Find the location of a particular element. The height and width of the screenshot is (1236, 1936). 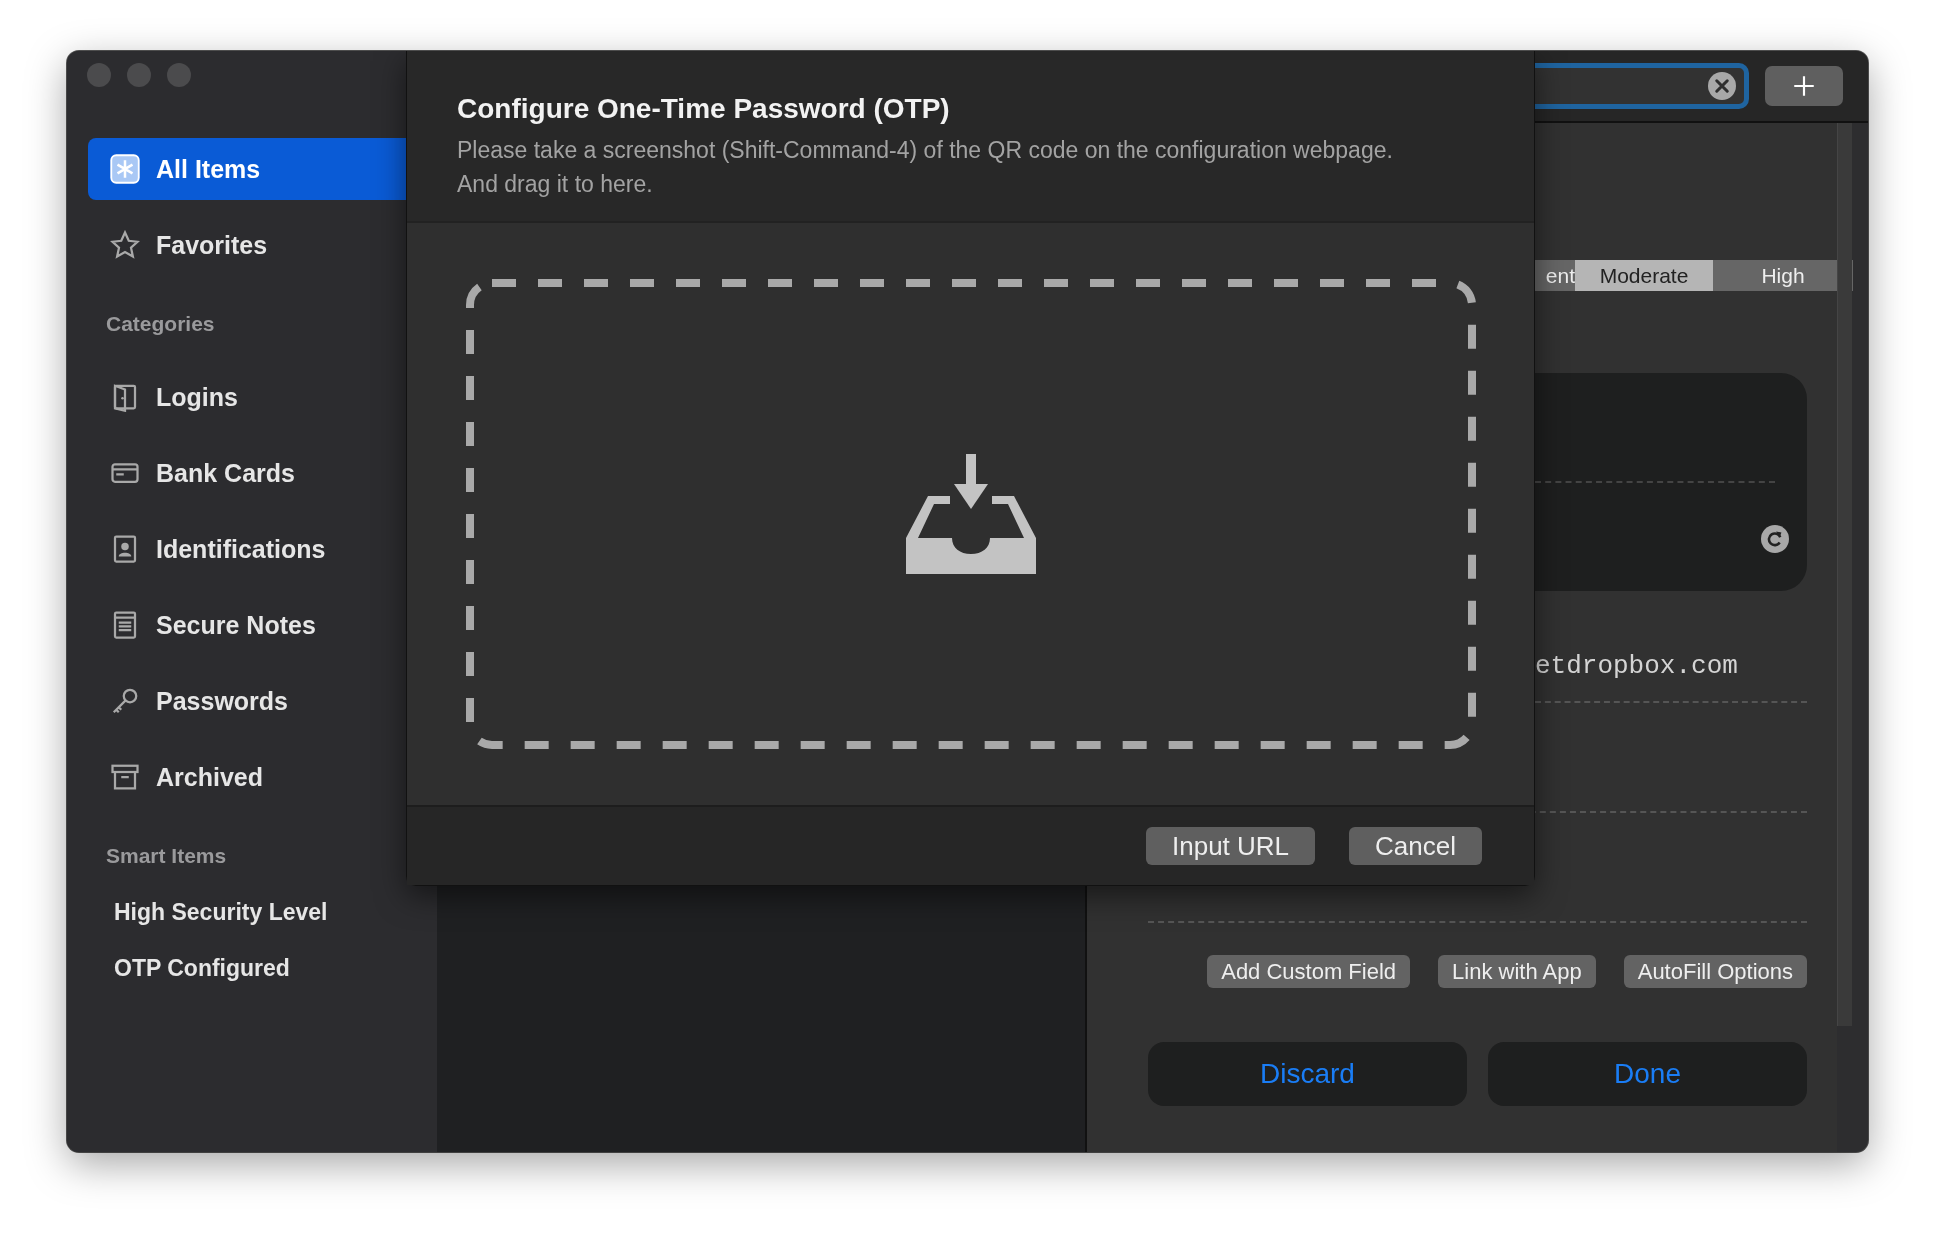

website-field: etdropbox.com is located at coordinates (1636, 666).